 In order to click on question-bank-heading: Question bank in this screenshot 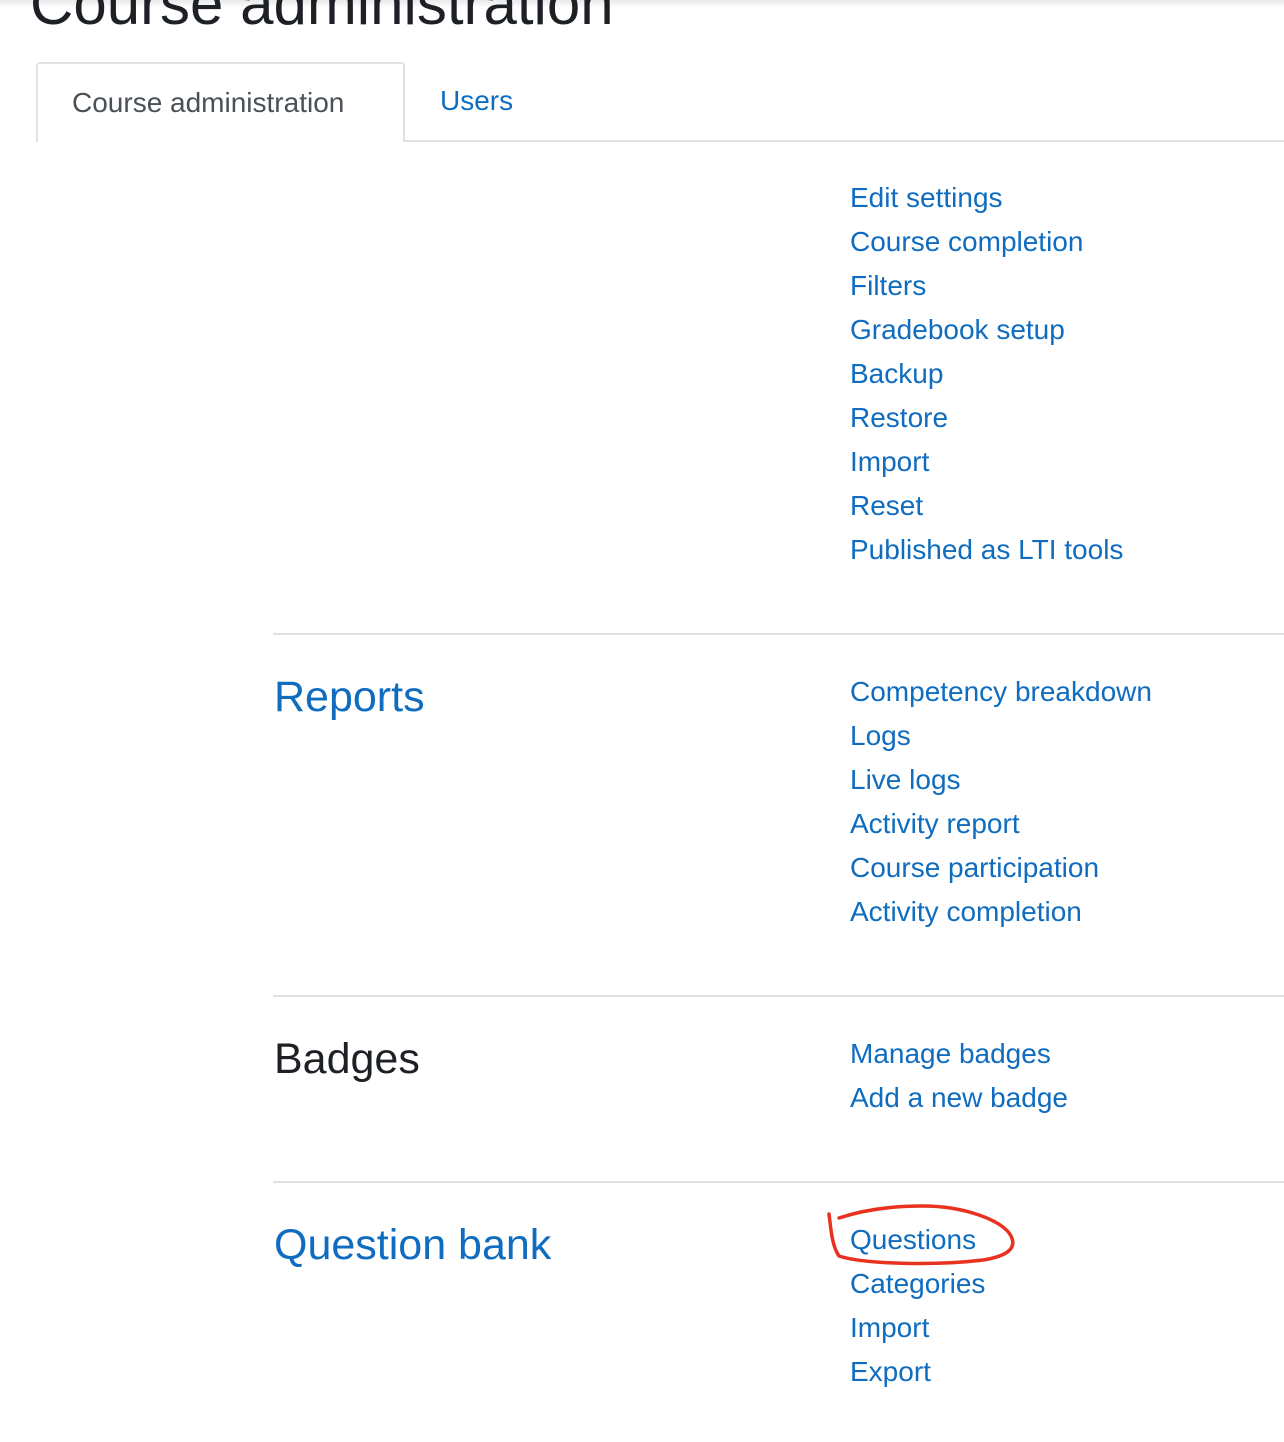, I will do `click(412, 1245)`.